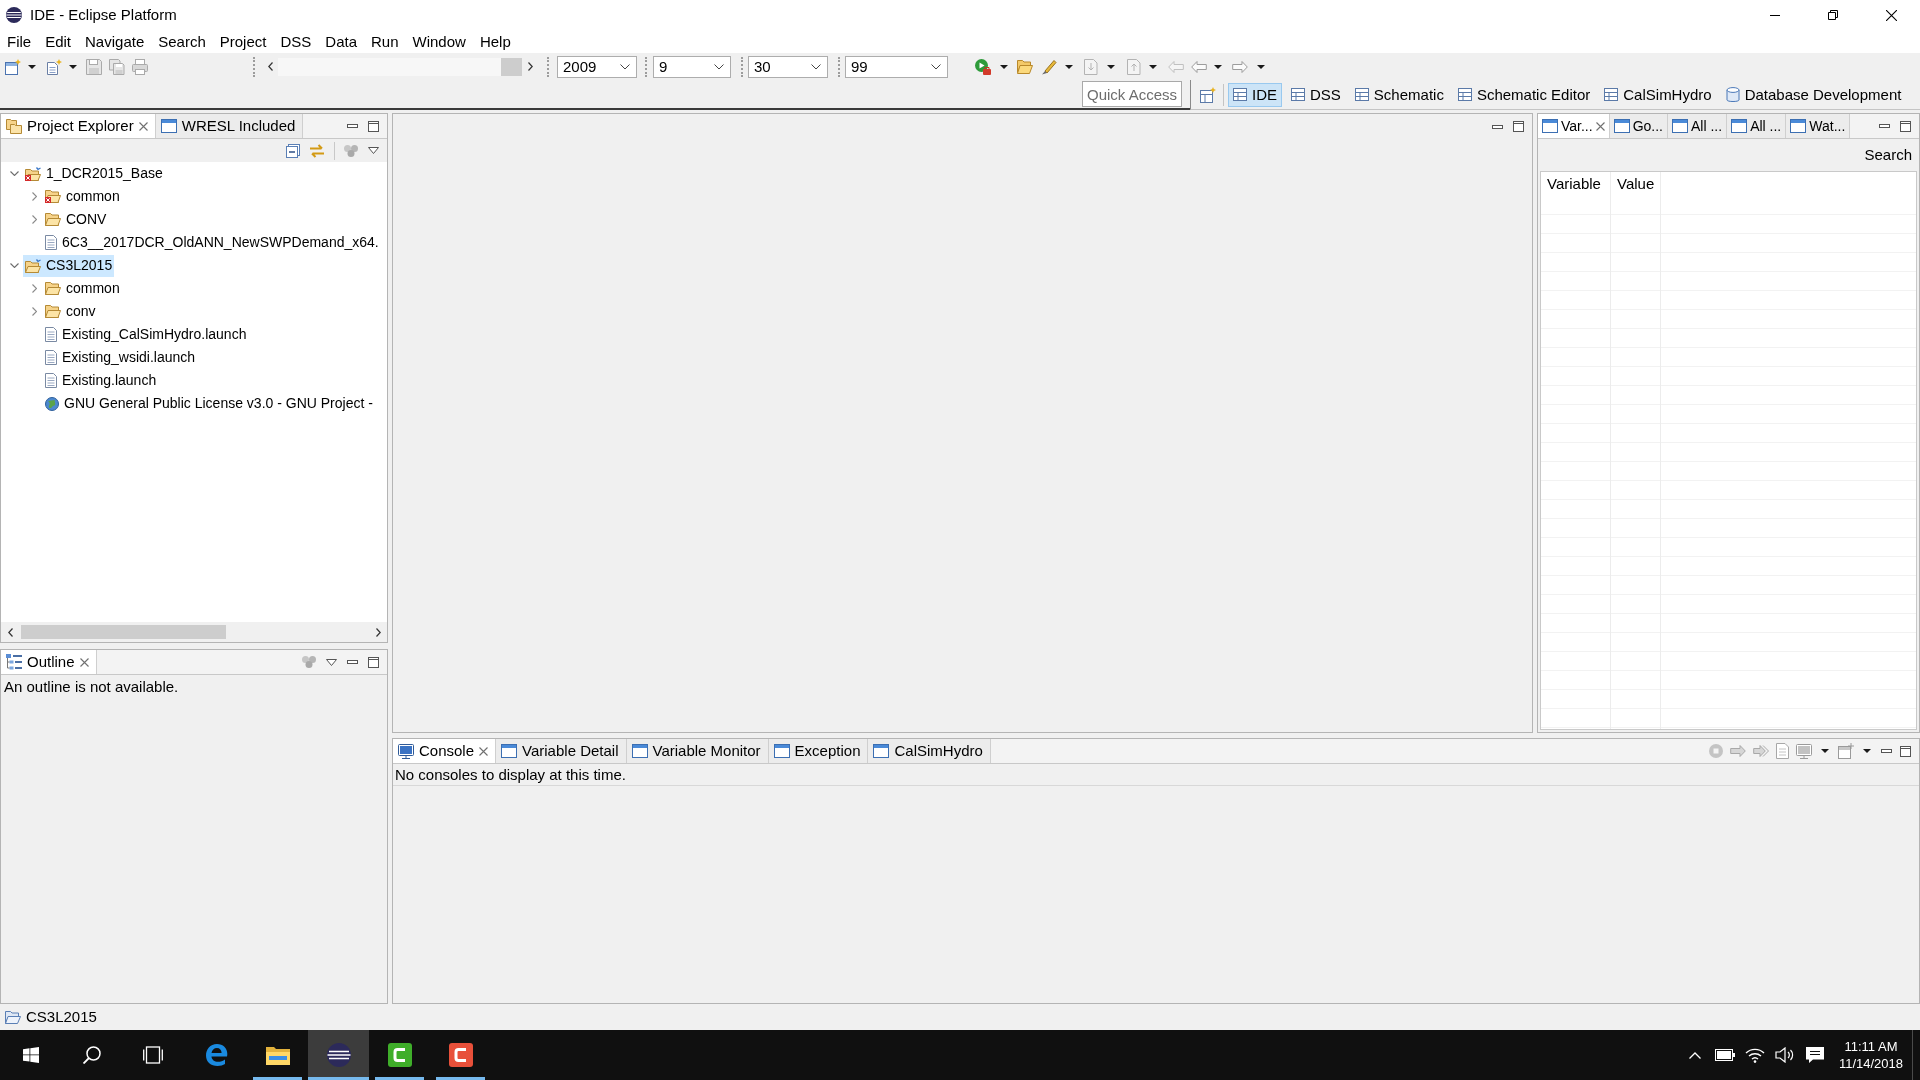 This screenshot has width=1920, height=1080. I want to click on open-folder-icon, so click(1025, 66).